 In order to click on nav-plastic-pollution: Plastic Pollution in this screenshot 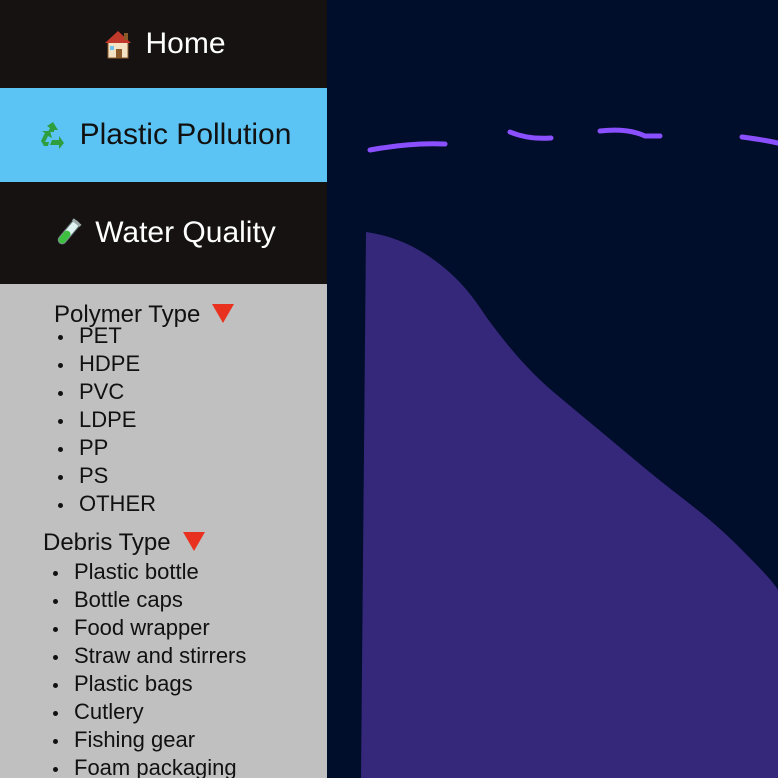, I will do `click(163, 135)`.